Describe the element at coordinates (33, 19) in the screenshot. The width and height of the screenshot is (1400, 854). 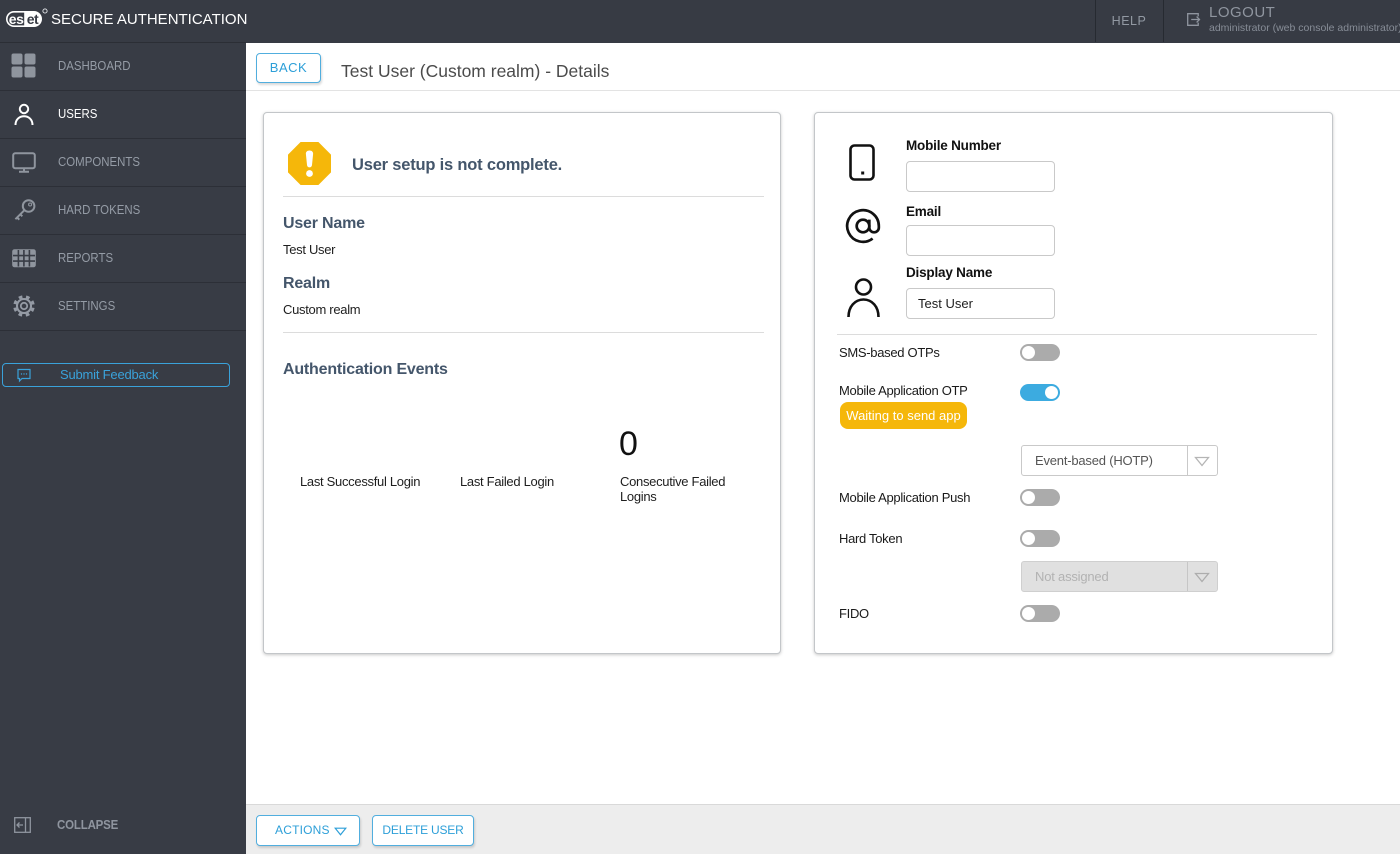
I see `svg-text: et` at that location.